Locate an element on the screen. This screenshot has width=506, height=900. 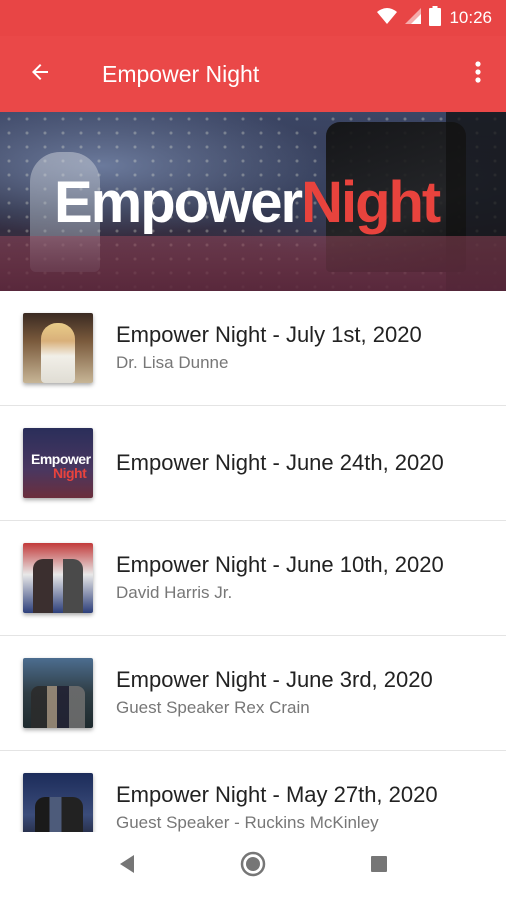
more-vert-icon is located at coordinates (478, 74).